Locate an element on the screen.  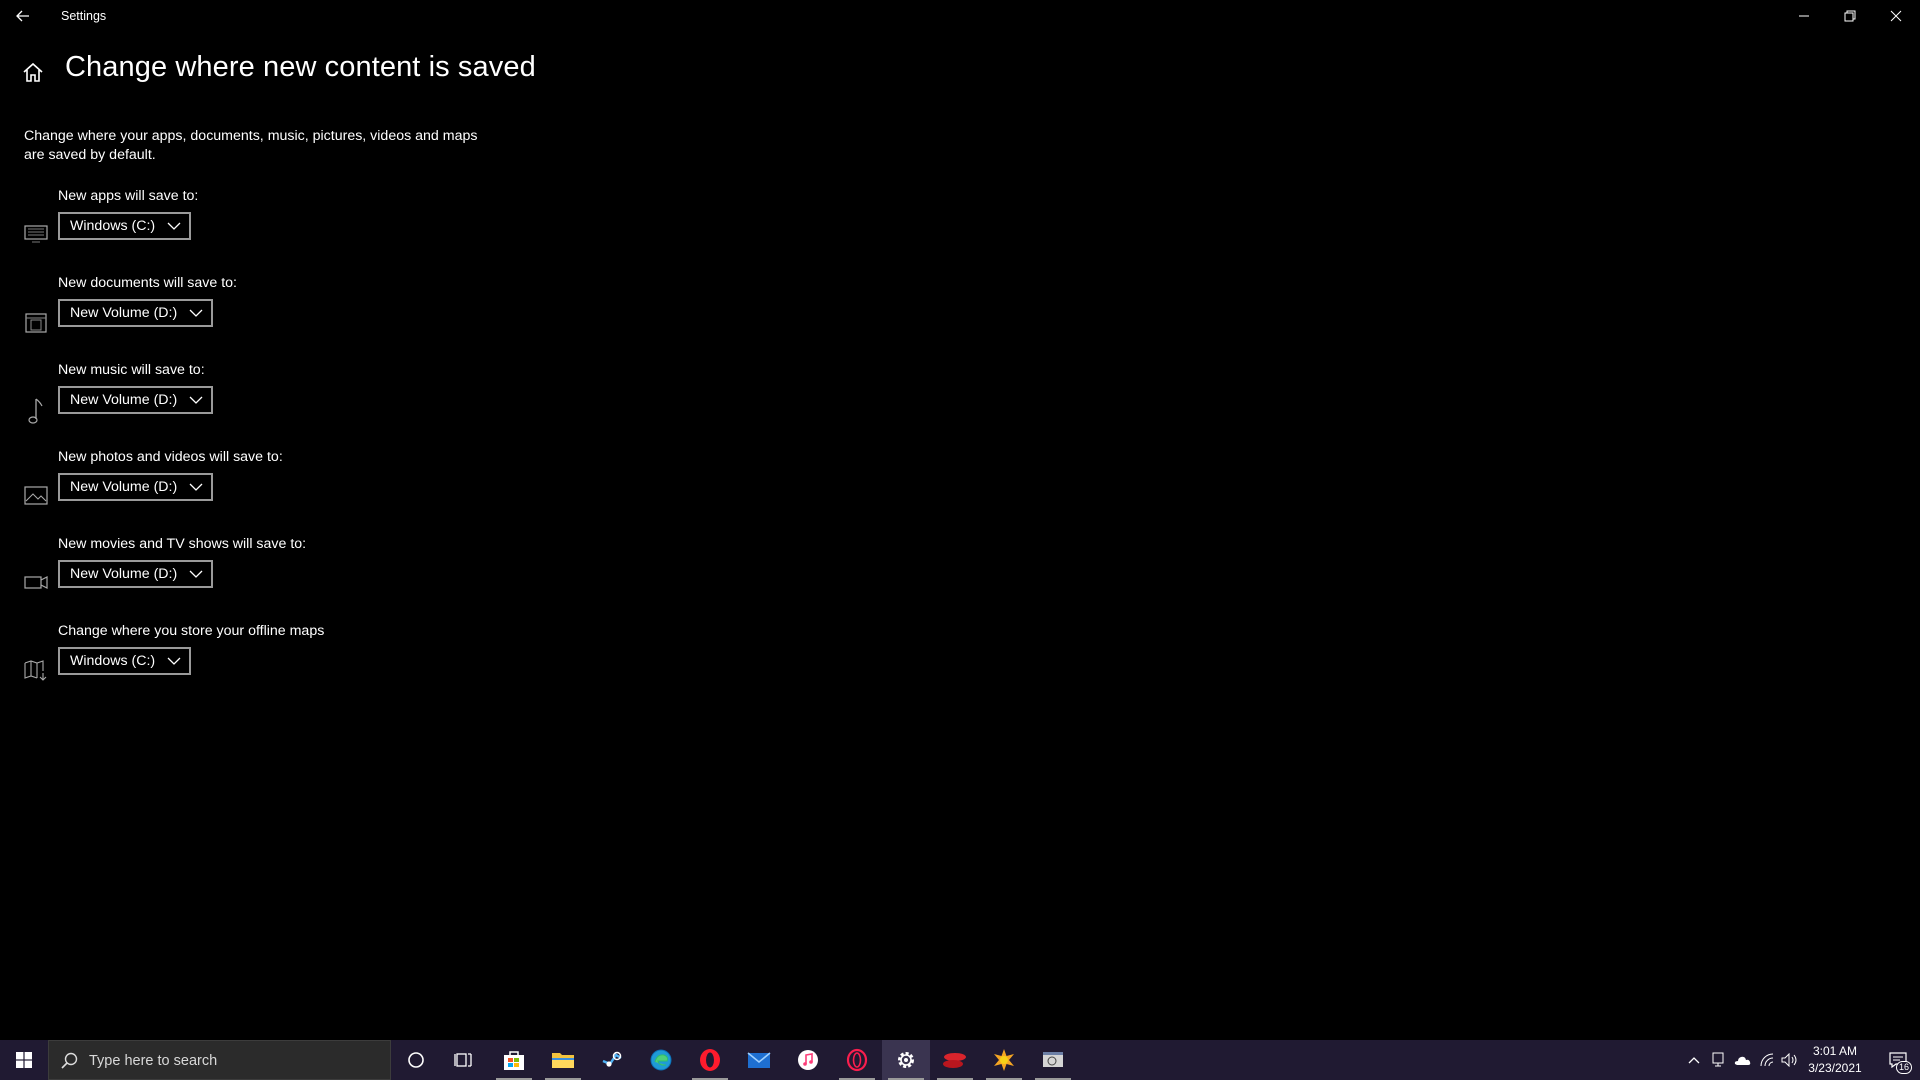
taskbar-app-mail is located at coordinates (759, 1060).